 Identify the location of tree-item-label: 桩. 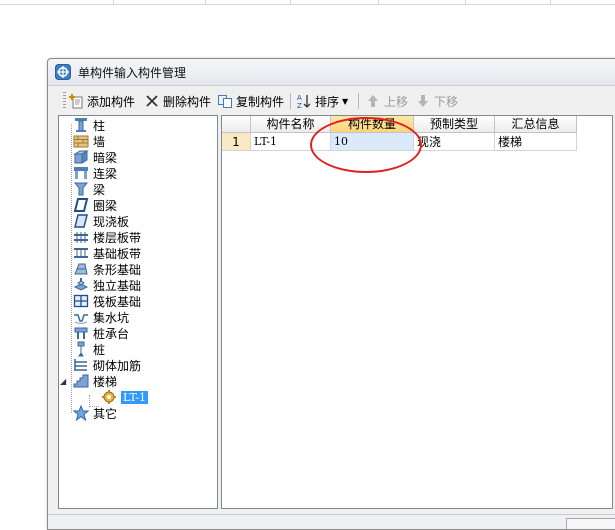
(99, 349).